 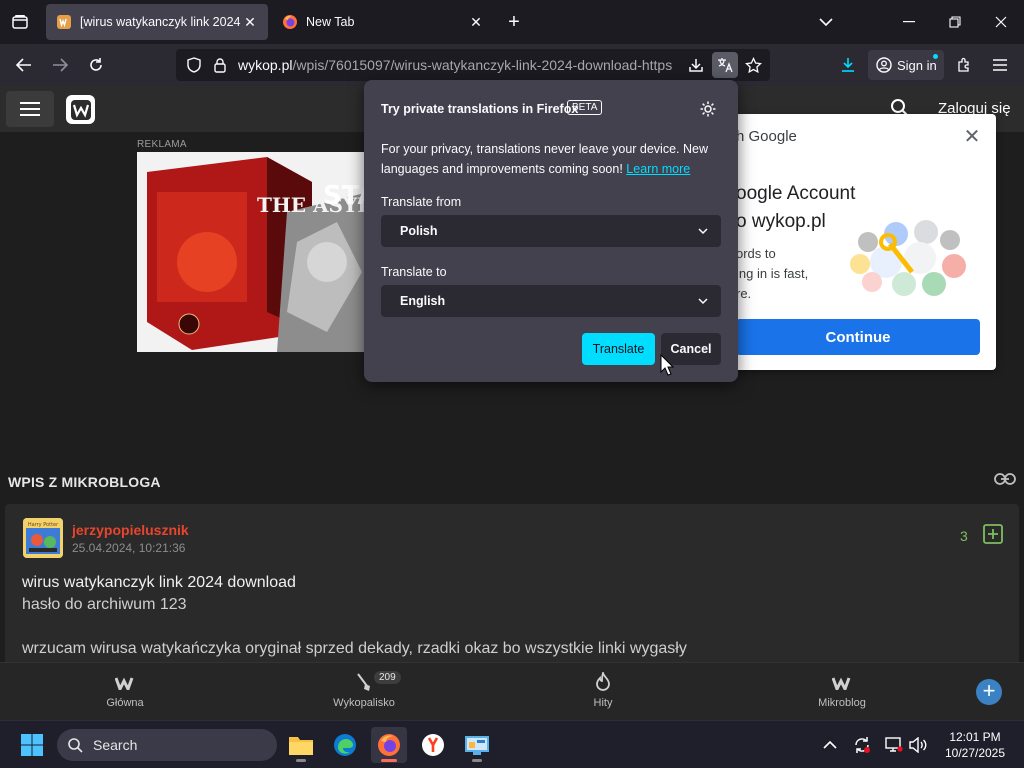 What do you see at coordinates (667, 364) in the screenshot?
I see `mouse-cursor-icon` at bounding box center [667, 364].